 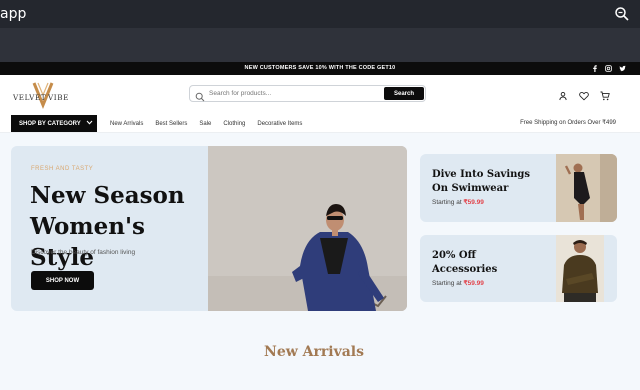 I want to click on section-title-new-arrivals: New Arrivals, so click(x=314, y=352).